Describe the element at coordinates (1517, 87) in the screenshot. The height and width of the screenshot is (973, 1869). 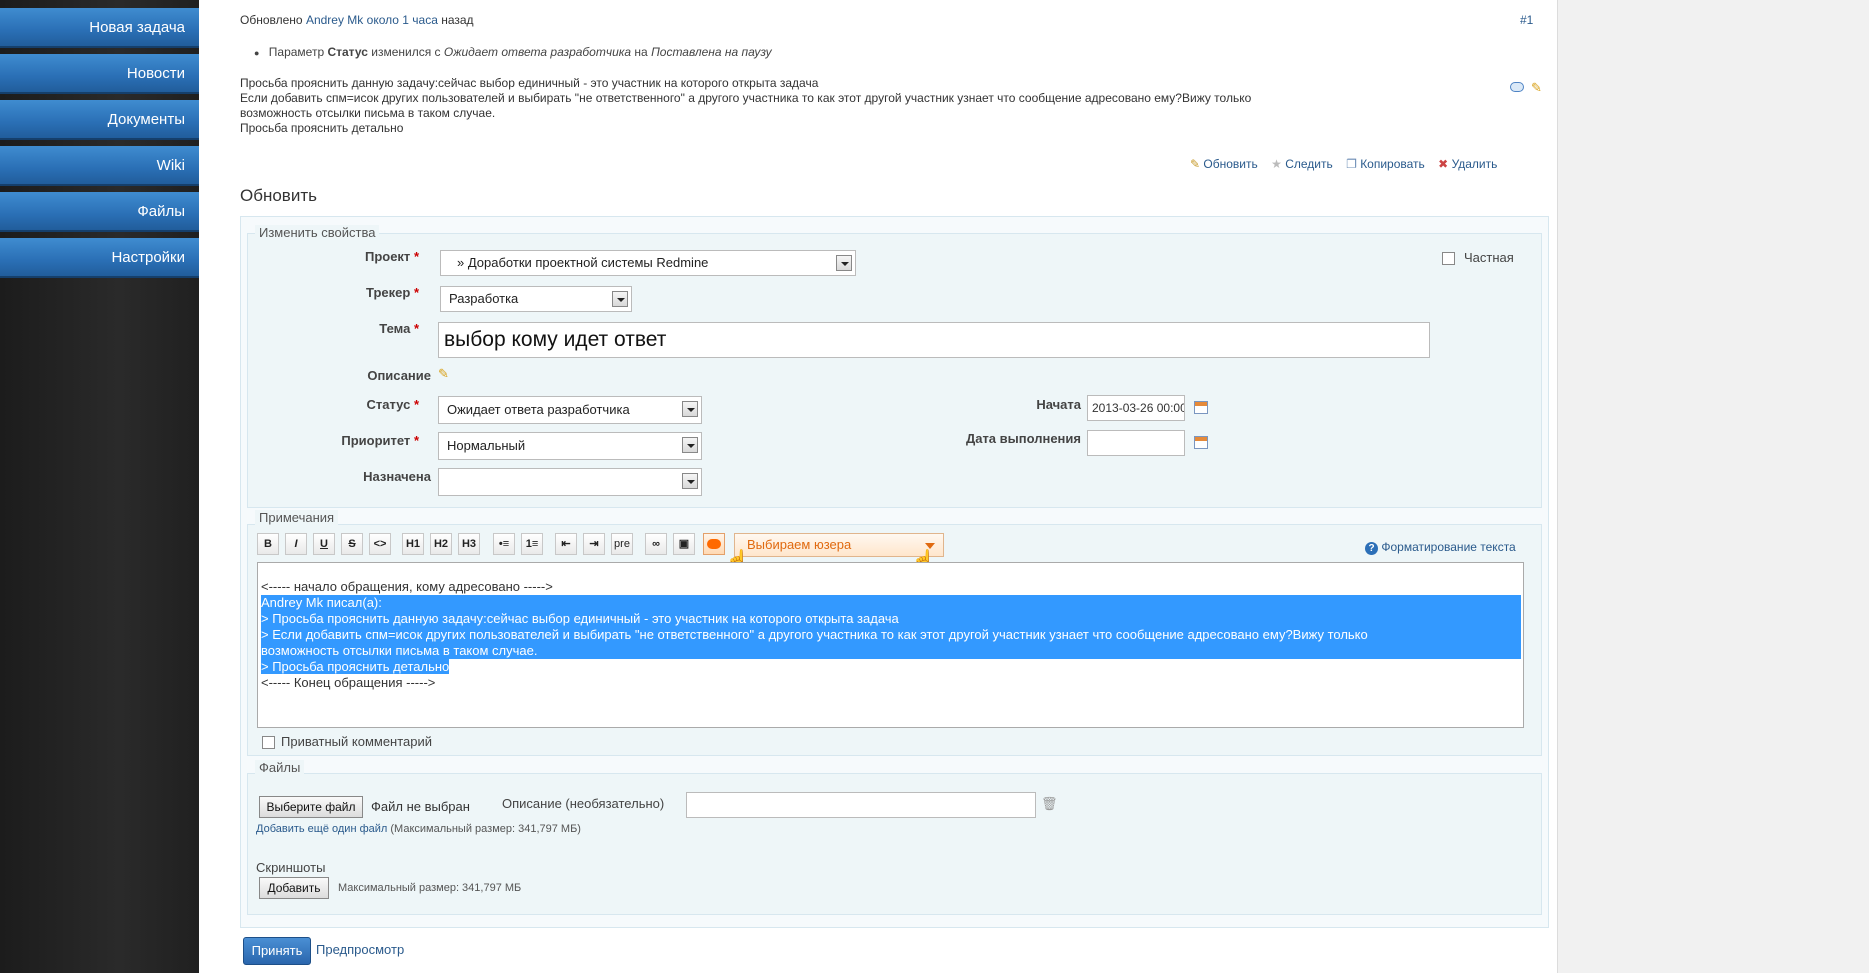
I see `quote-icon` at that location.